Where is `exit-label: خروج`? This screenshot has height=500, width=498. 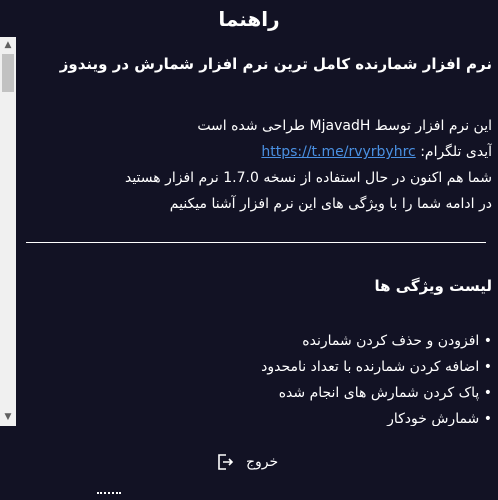 exit-label: خروج is located at coordinates (262, 462).